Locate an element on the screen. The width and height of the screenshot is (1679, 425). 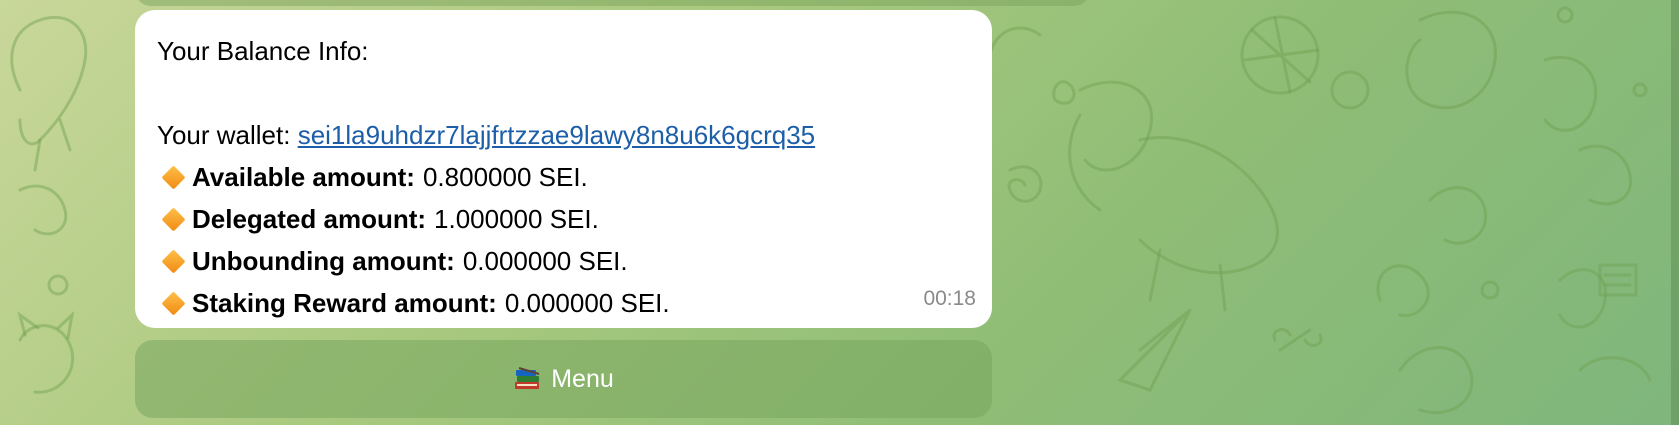
delegated-amount-row: Delegated amount: 1.000000 SEI. is located at coordinates (563, 219).